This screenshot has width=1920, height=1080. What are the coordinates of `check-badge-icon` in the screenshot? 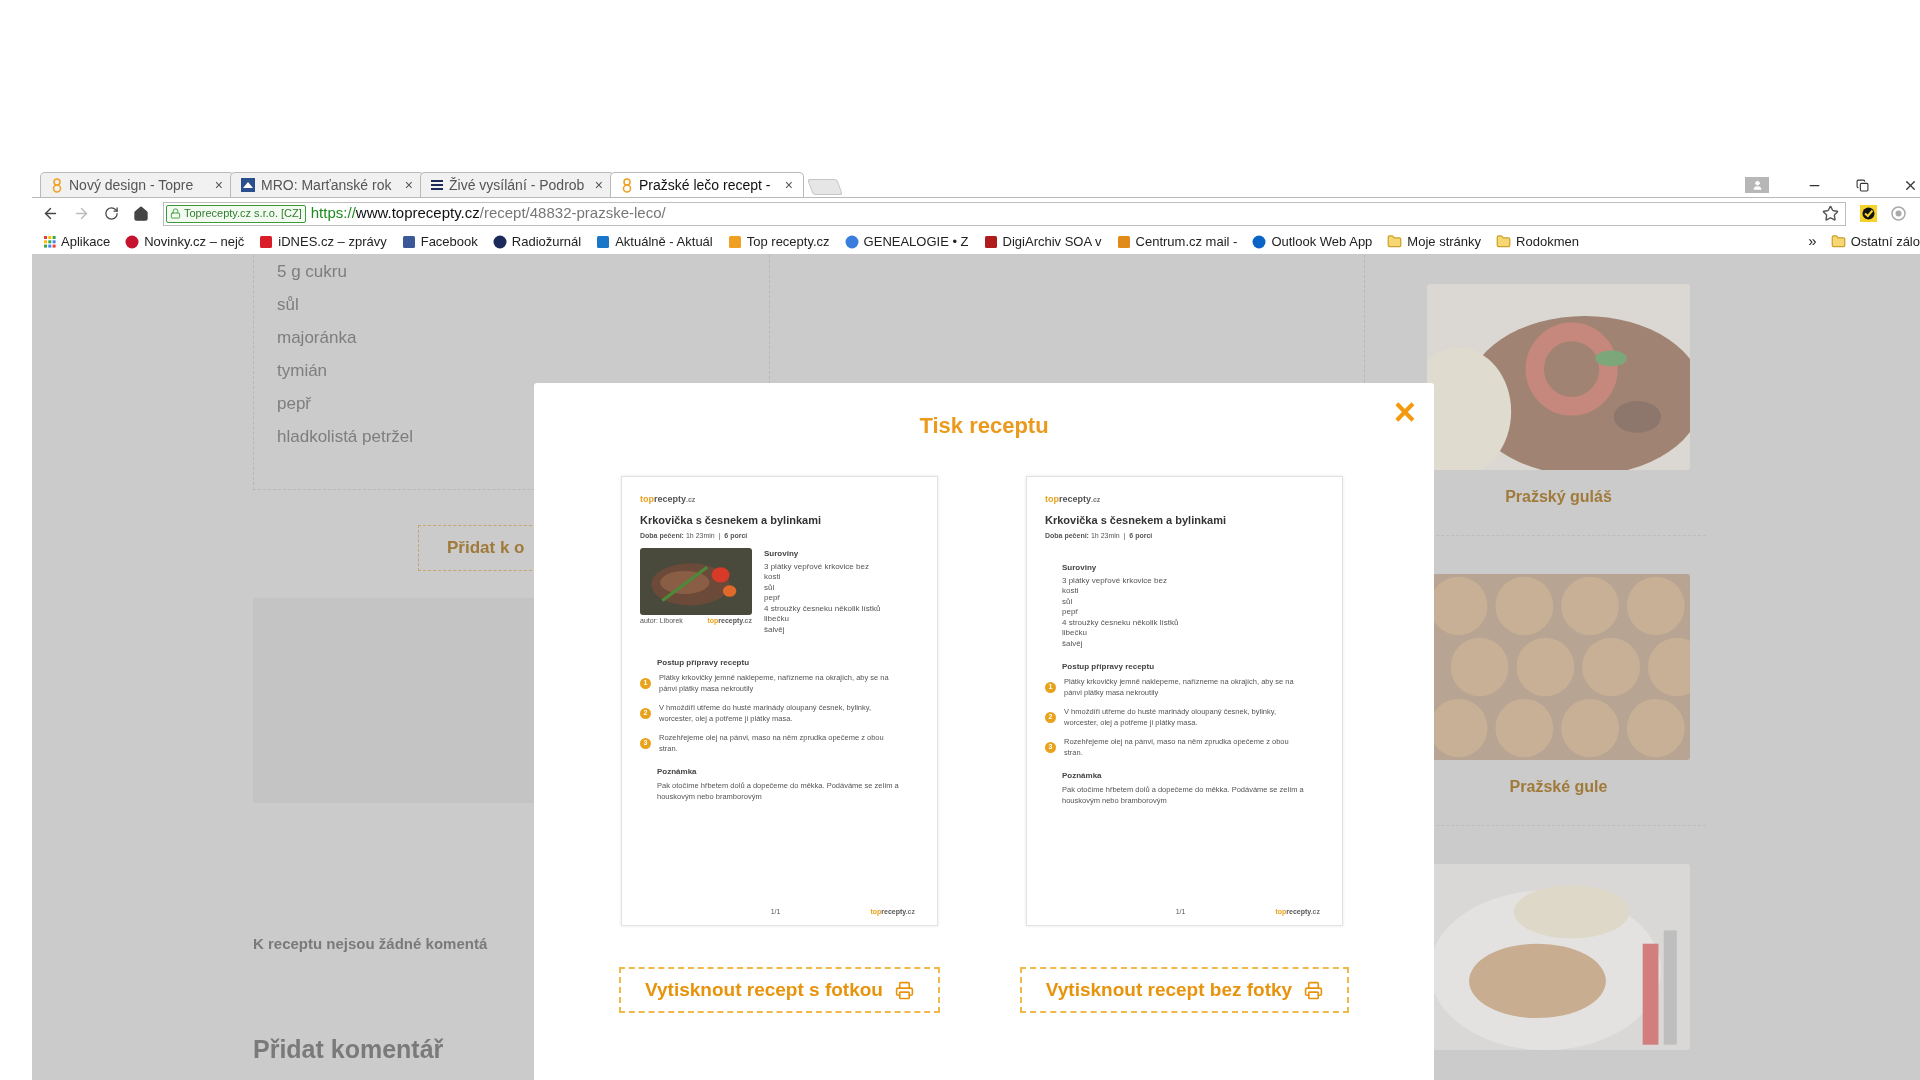 It's located at (1868, 213).